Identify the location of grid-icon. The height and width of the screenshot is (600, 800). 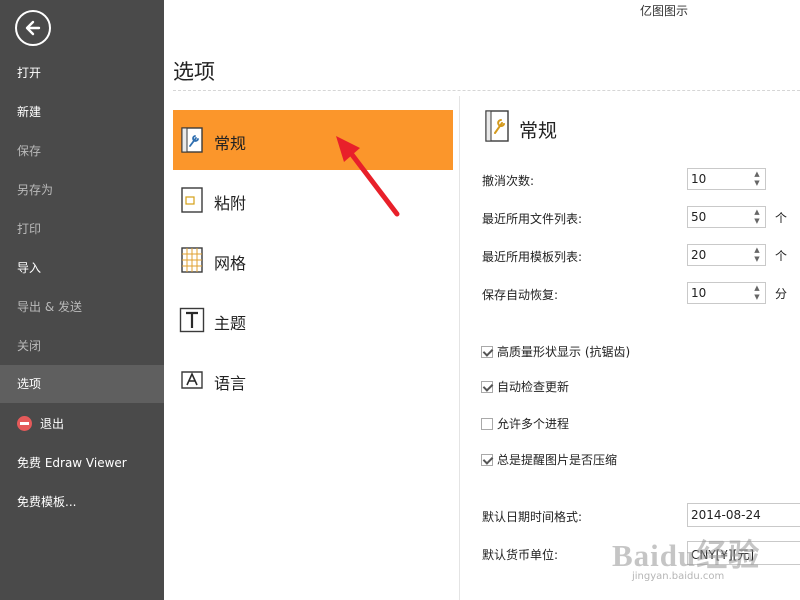
(192, 260).